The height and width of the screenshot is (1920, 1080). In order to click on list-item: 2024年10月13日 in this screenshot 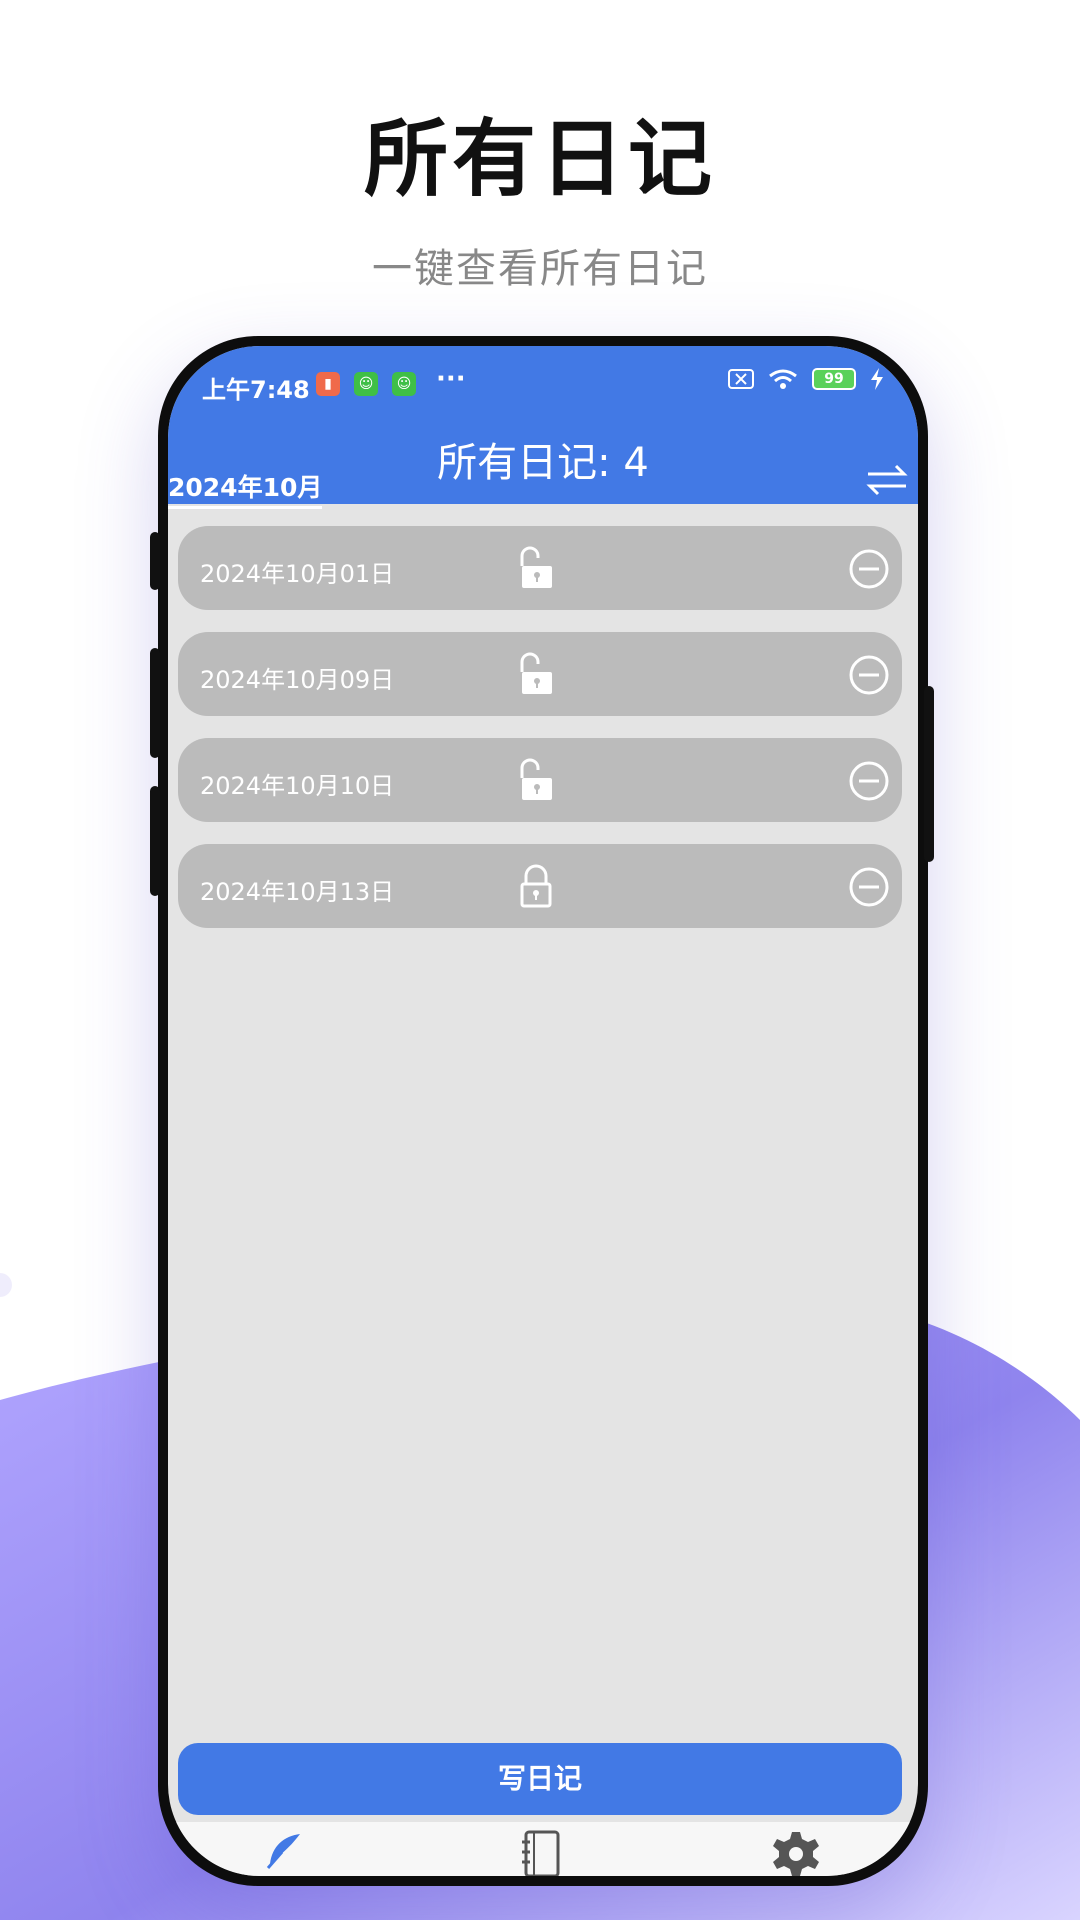, I will do `click(540, 886)`.